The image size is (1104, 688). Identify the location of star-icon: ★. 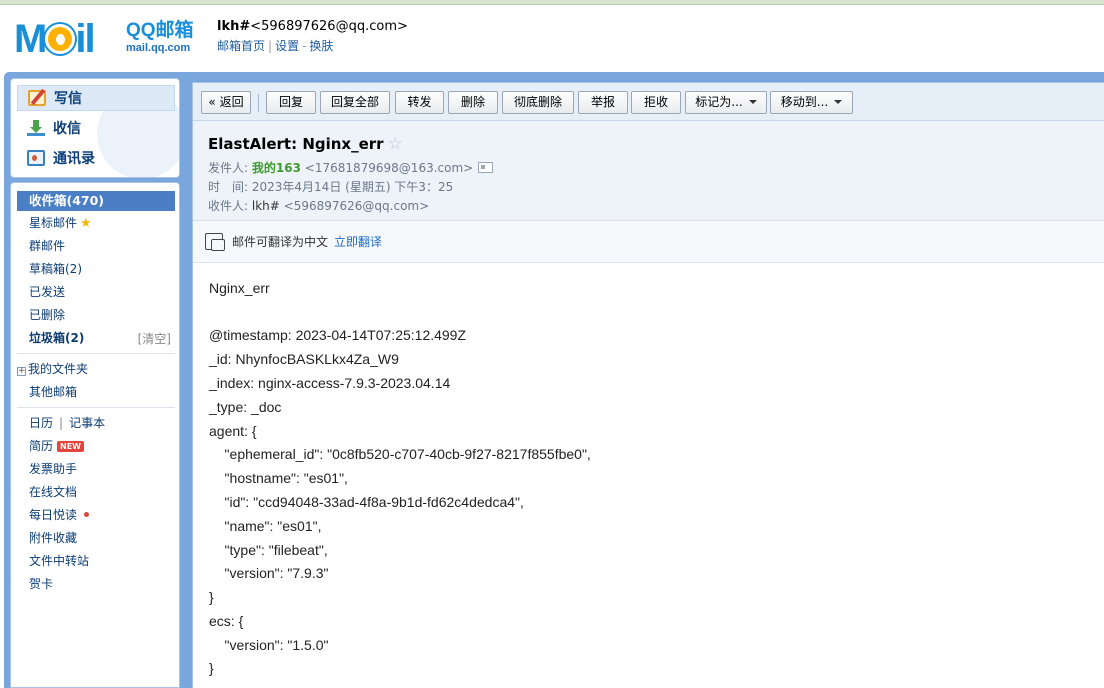
(86, 223).